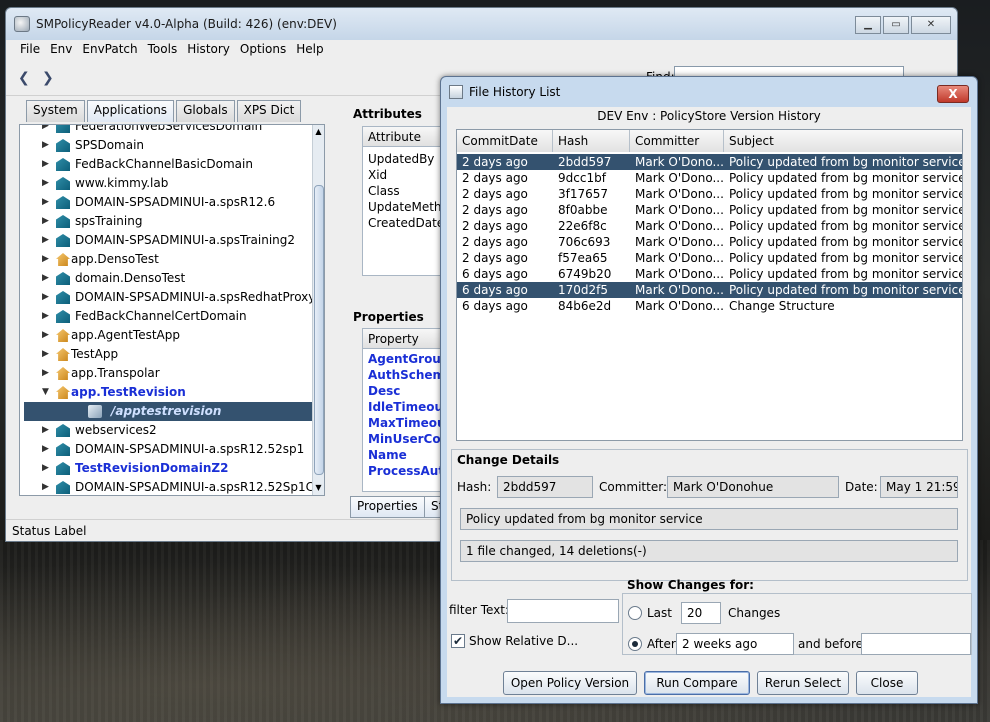 This screenshot has height=722, width=990. What do you see at coordinates (166, 259) in the screenshot?
I see `tree-node: ▶ app.DensoTest` at bounding box center [166, 259].